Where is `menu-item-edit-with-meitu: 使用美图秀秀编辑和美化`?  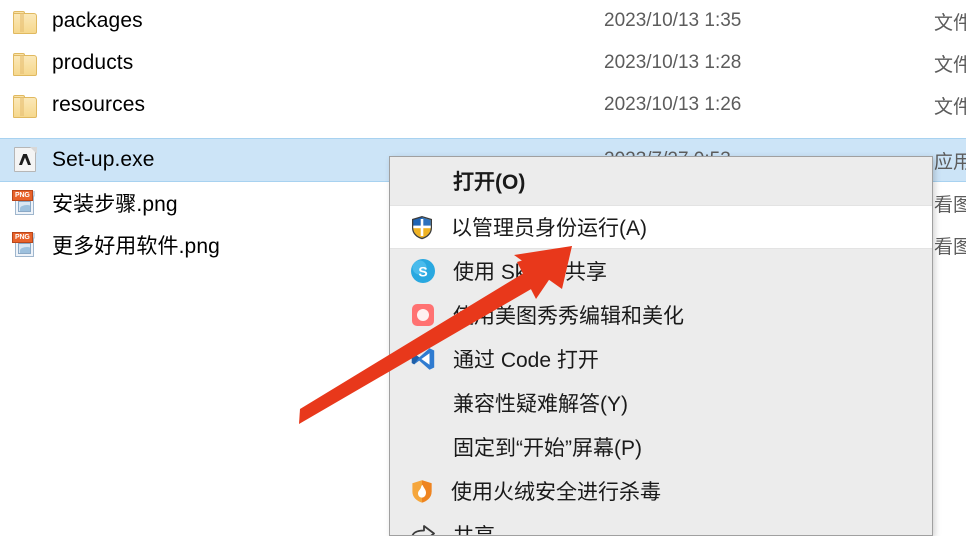
menu-item-edit-with-meitu: 使用美图秀秀编辑和美化 is located at coordinates (661, 315).